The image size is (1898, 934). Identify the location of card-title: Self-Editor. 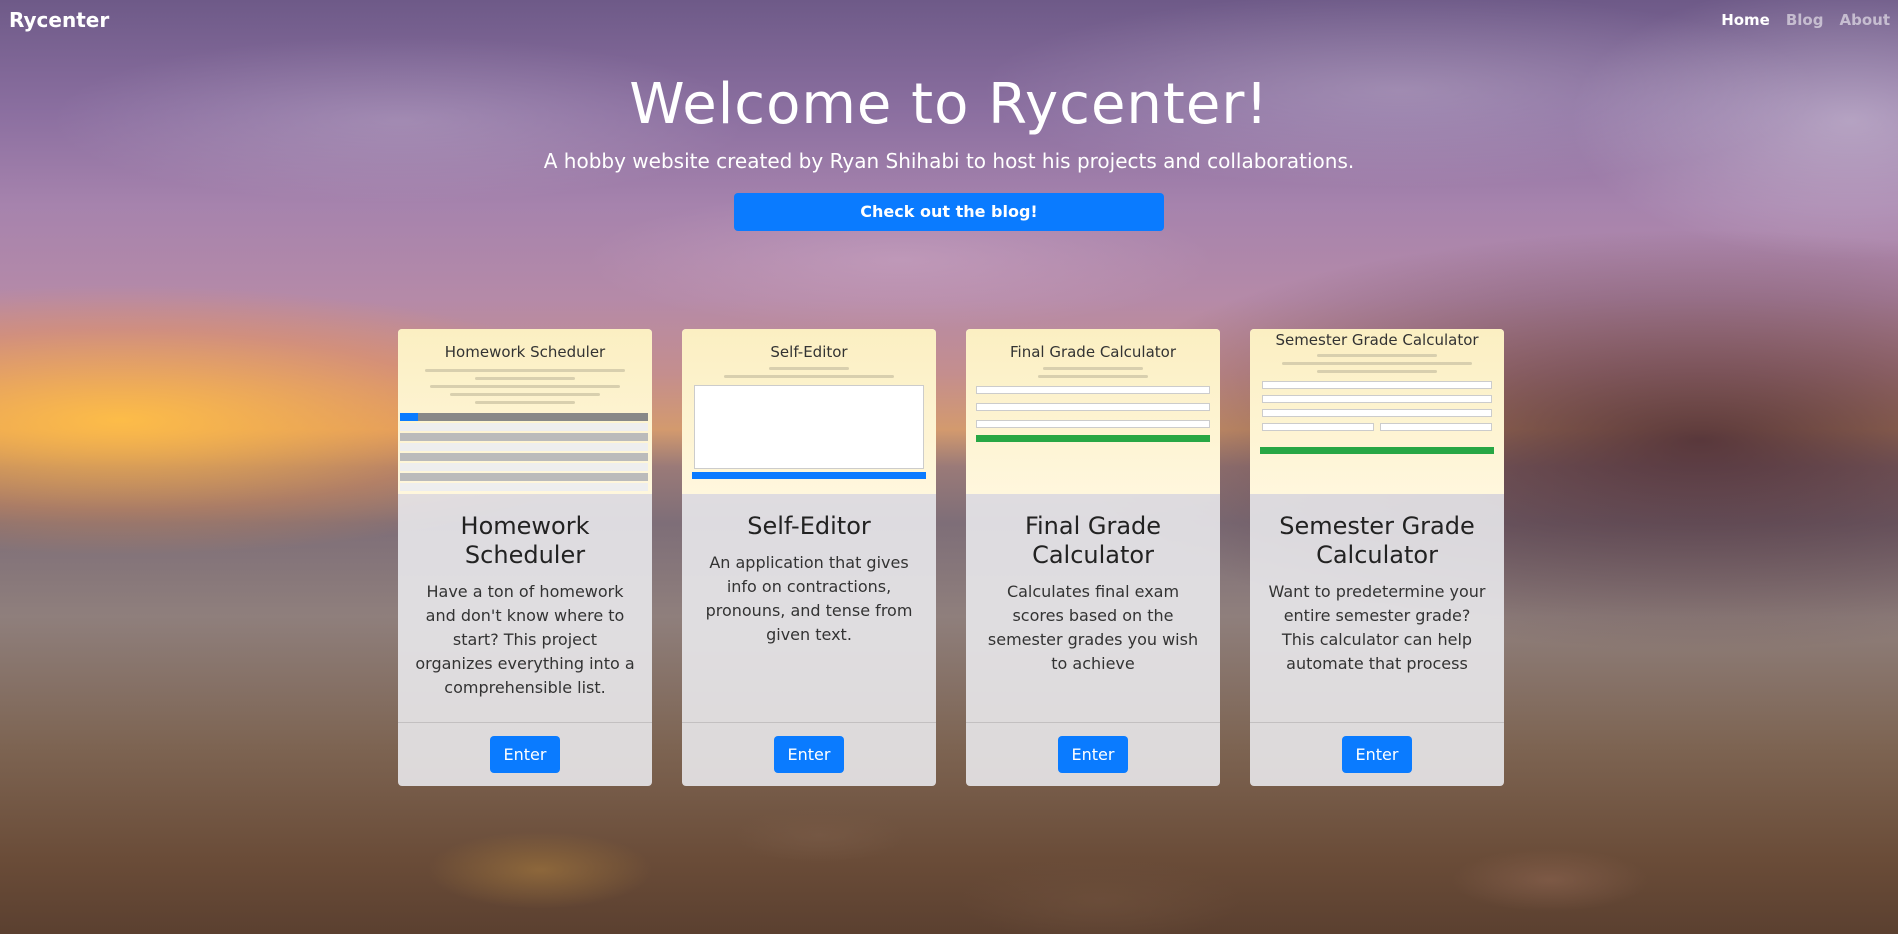
(809, 526).